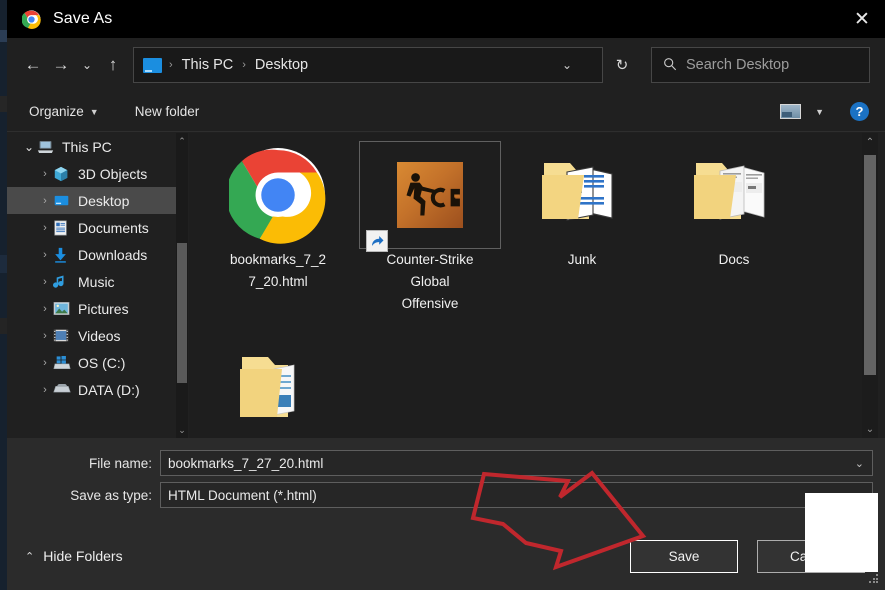 This screenshot has width=885, height=590. What do you see at coordinates (859, 111) in the screenshot?
I see `help-icon: ?` at bounding box center [859, 111].